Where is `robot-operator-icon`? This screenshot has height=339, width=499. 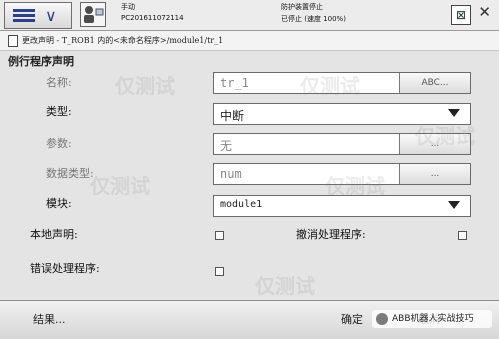 robot-operator-icon is located at coordinates (93, 14).